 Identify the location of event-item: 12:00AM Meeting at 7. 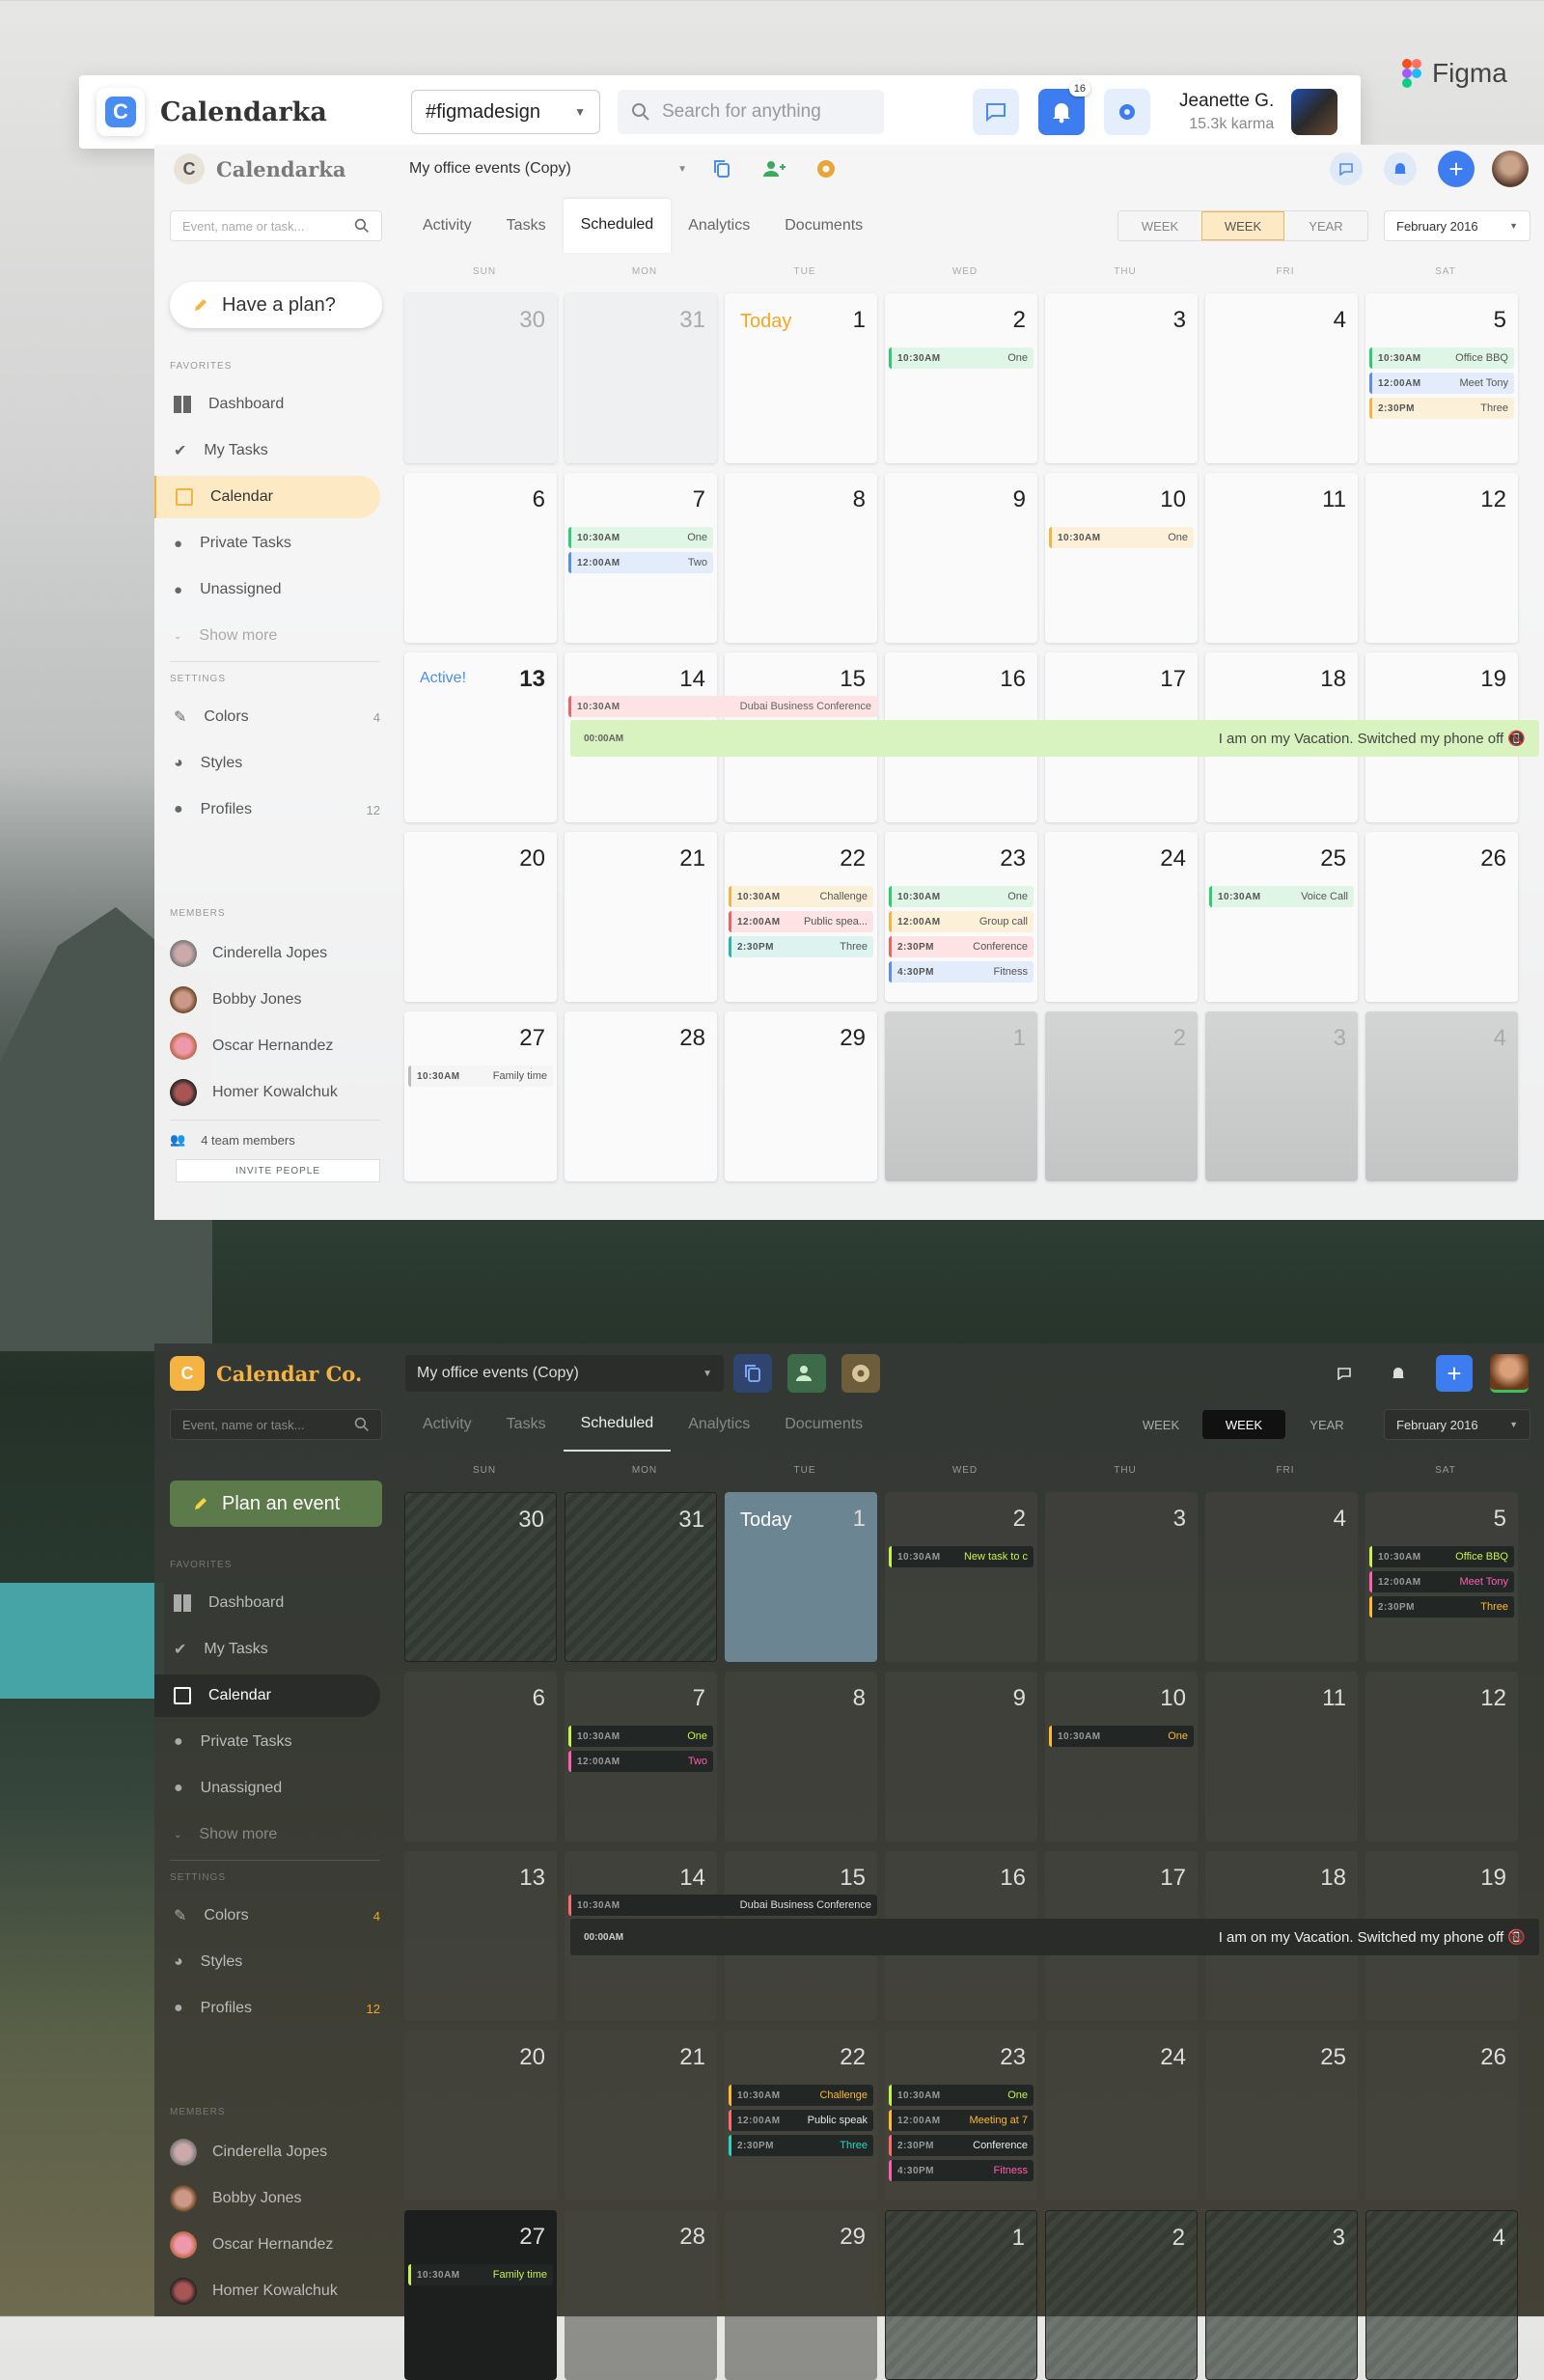
(961, 2121).